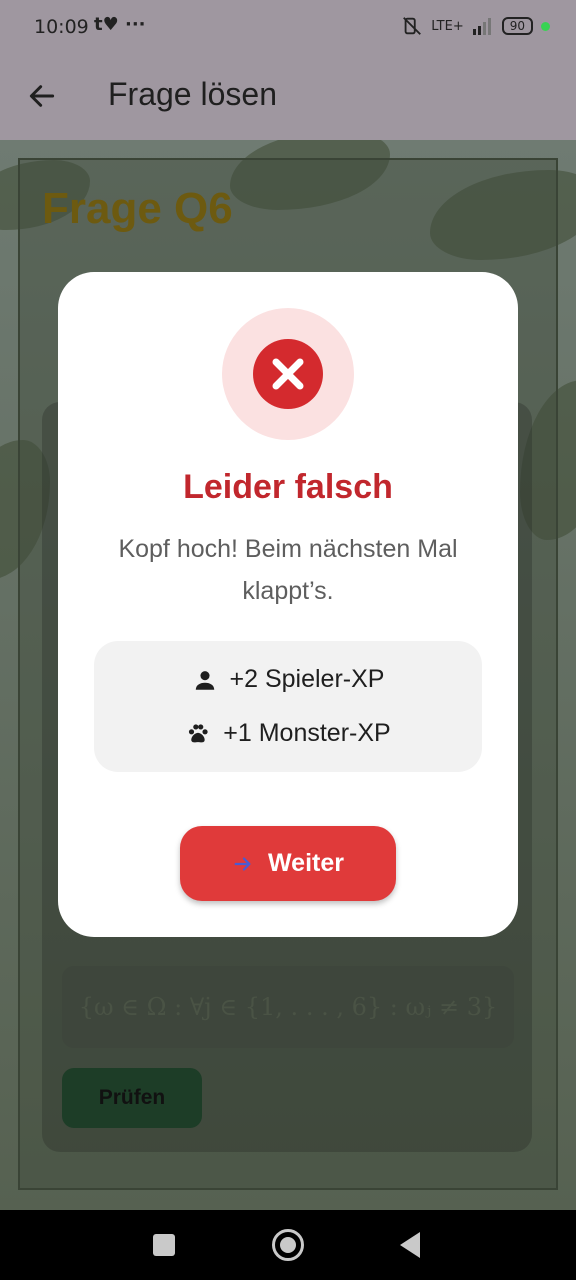  I want to click on recents-icon, so click(164, 1245).